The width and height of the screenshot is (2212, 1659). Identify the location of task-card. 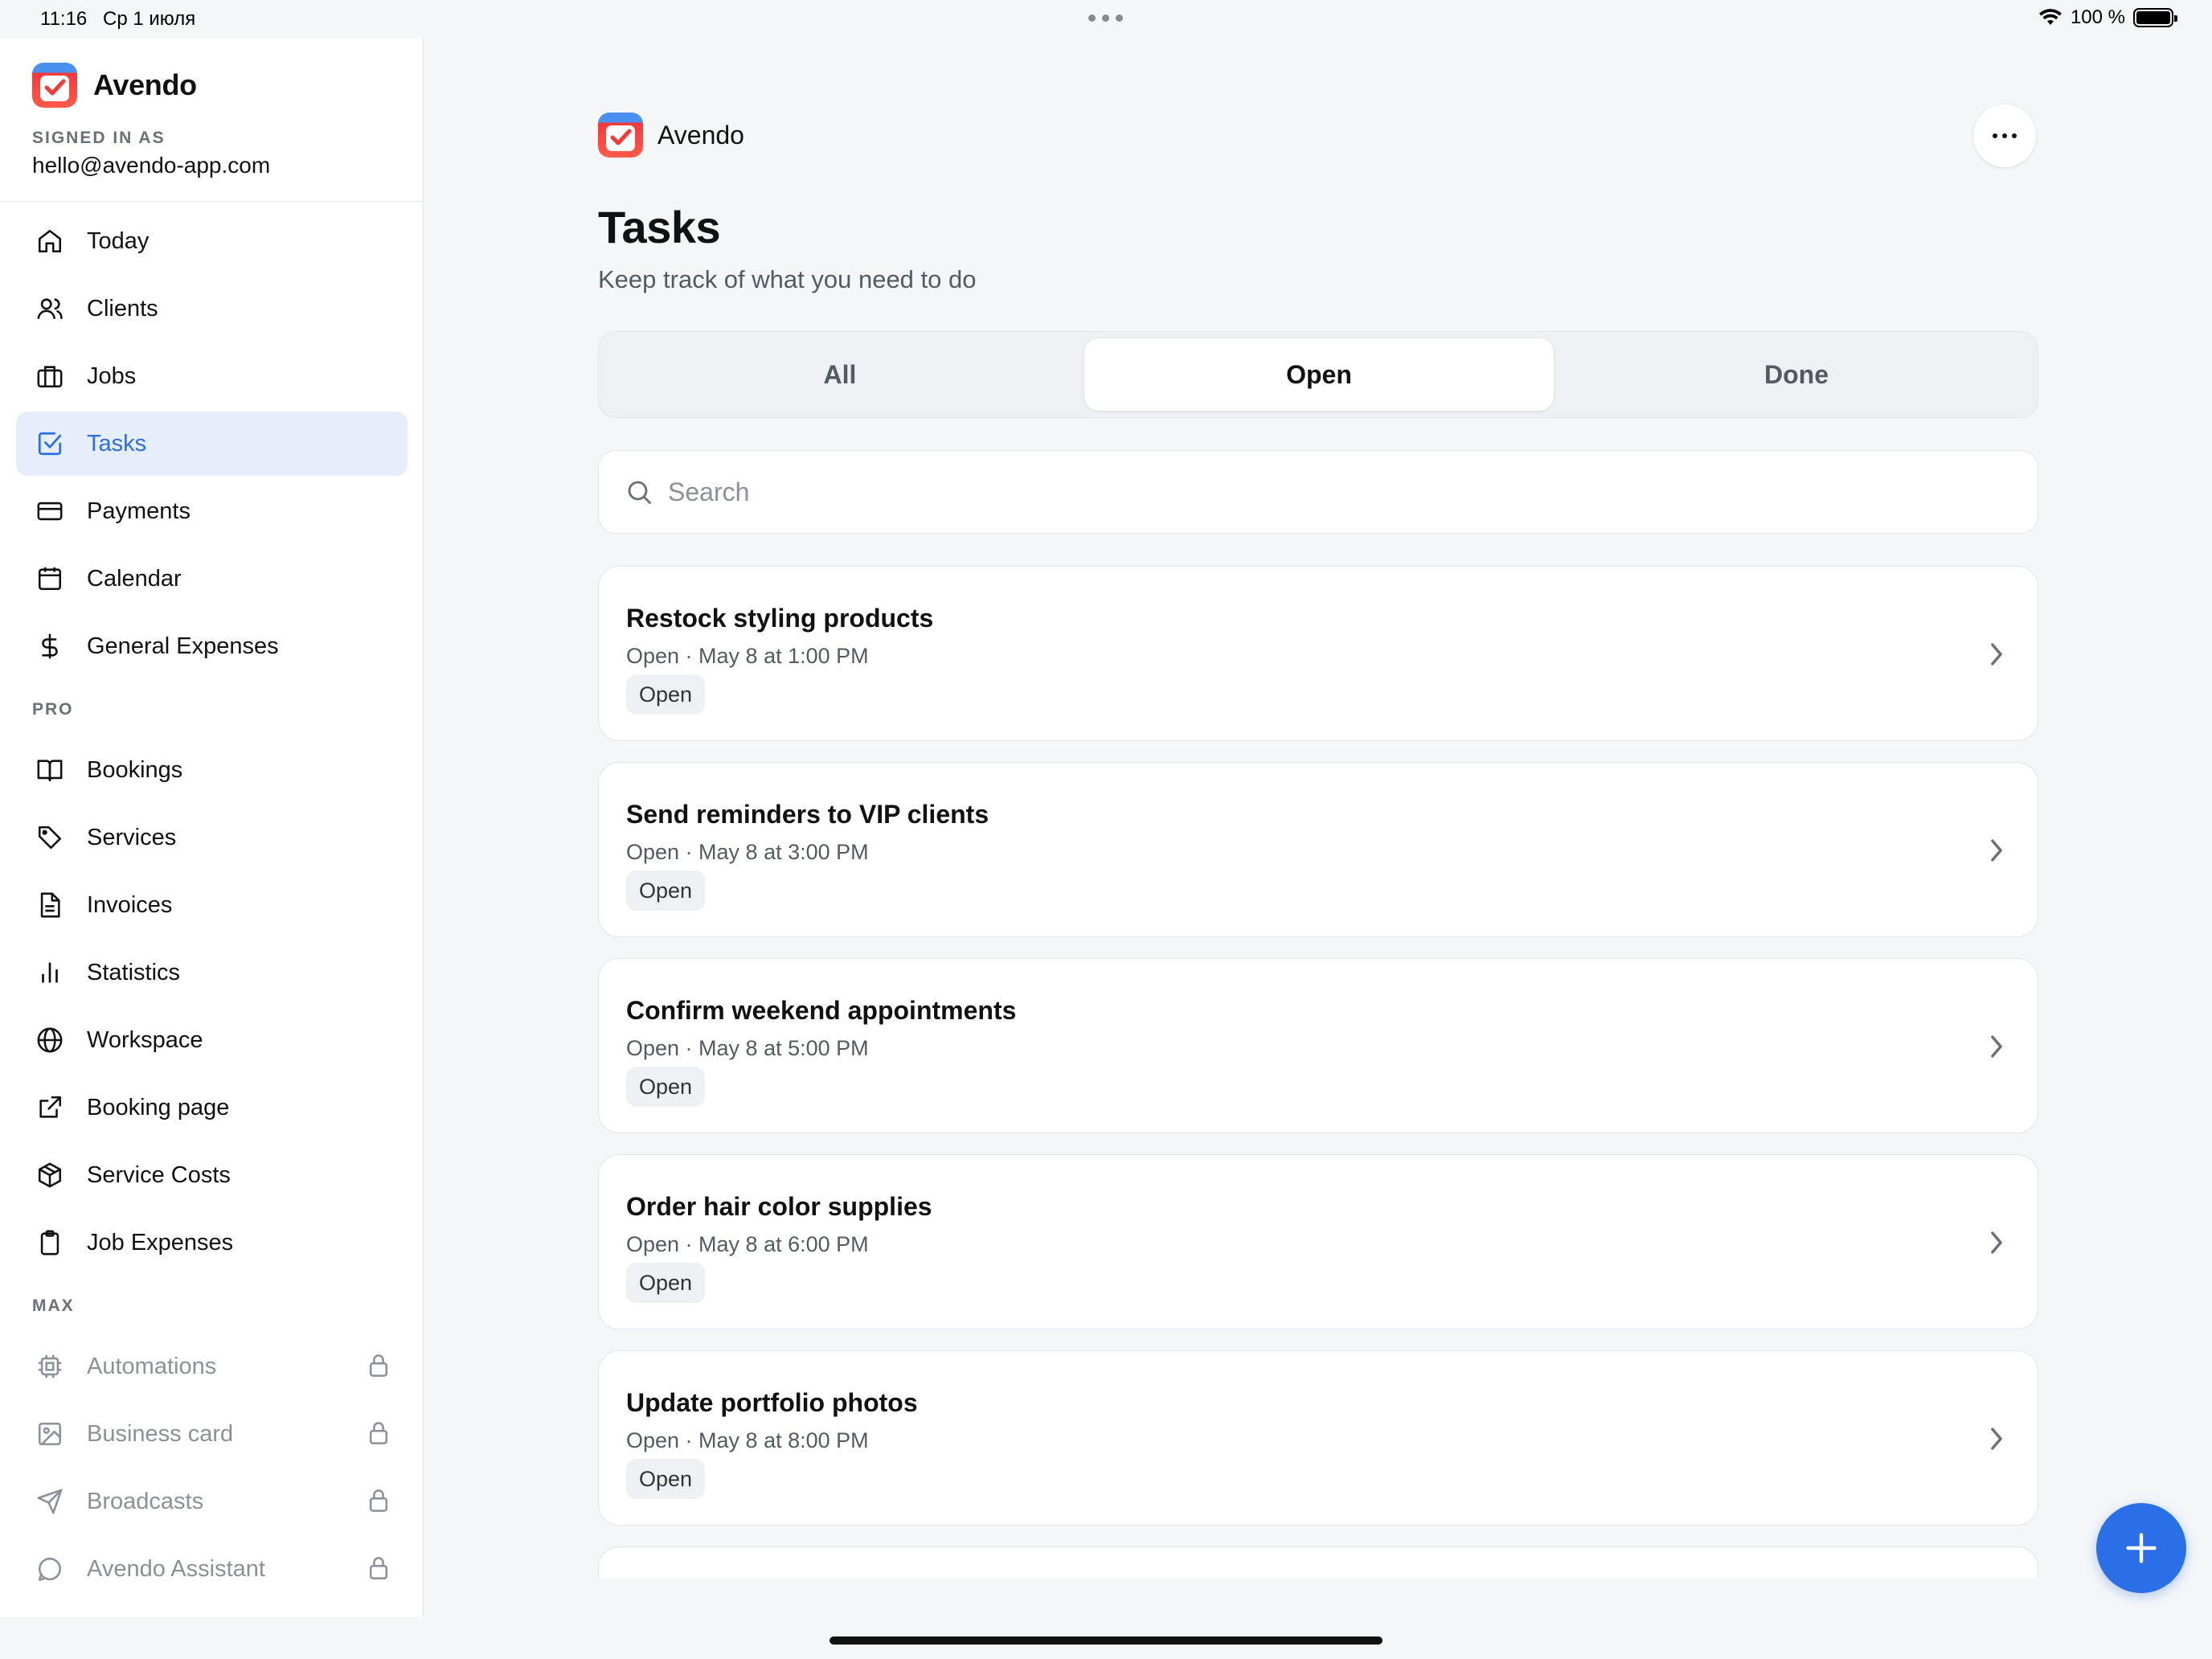
(1318, 1562).